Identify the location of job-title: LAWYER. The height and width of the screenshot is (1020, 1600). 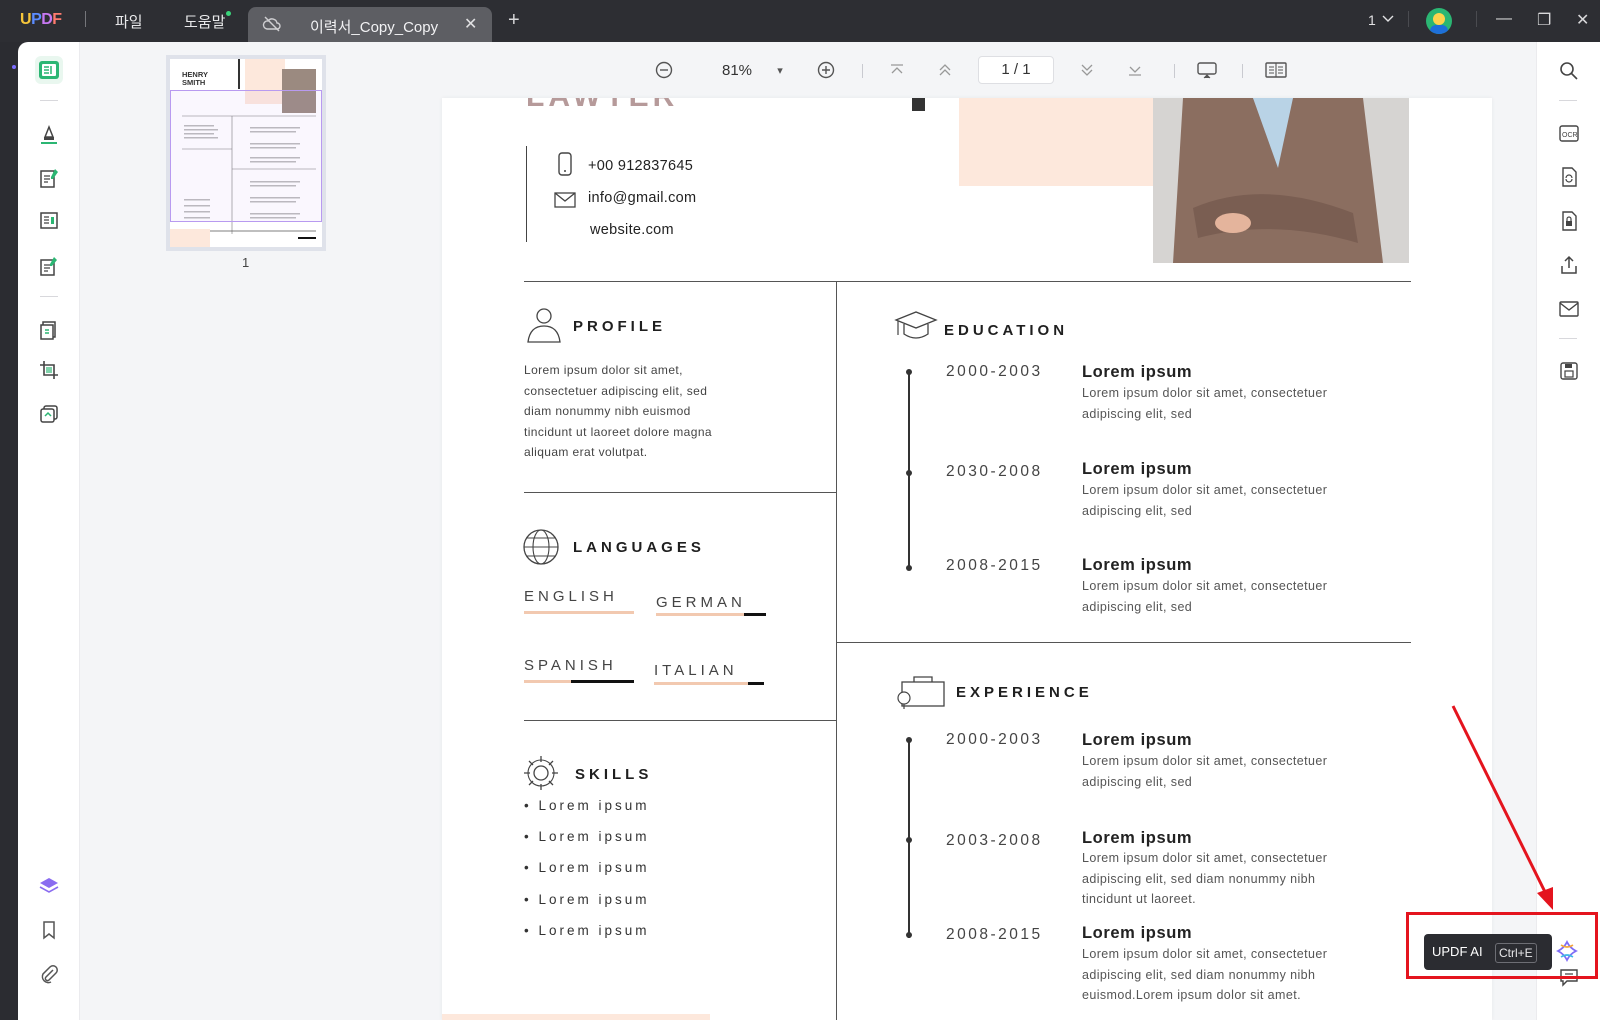
(602, 106).